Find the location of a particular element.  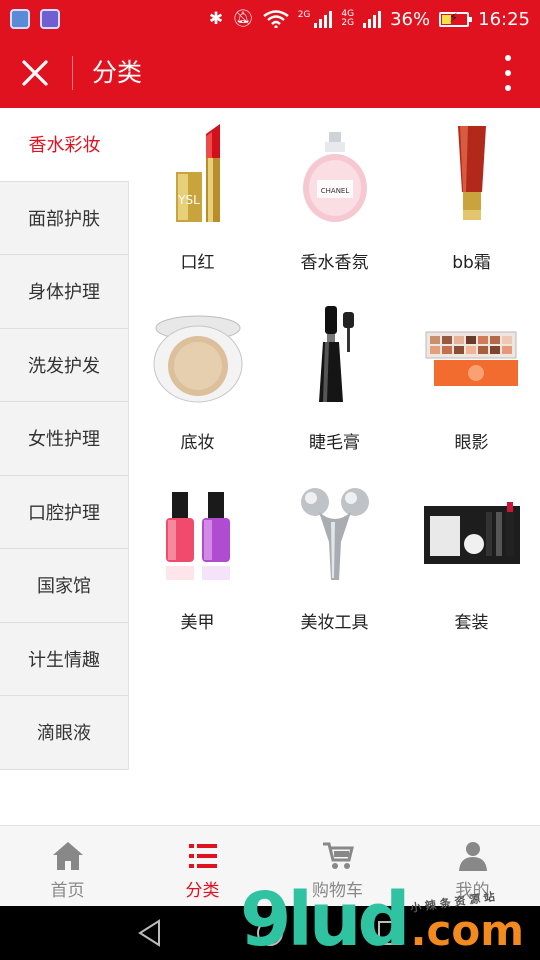

cart-icon is located at coordinates (338, 855).